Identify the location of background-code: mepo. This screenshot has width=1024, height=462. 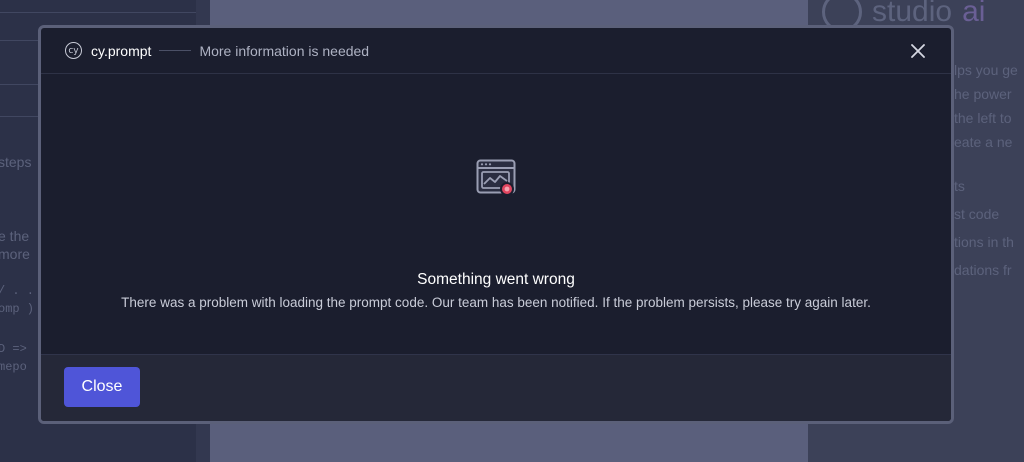
(13, 367).